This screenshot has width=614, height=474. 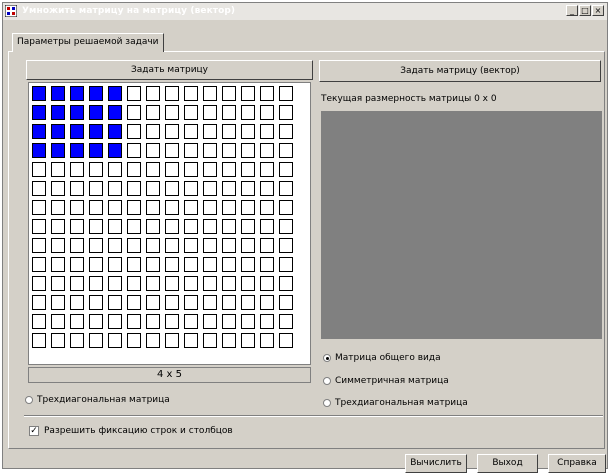 I want to click on radio-button, so click(x=327, y=381).